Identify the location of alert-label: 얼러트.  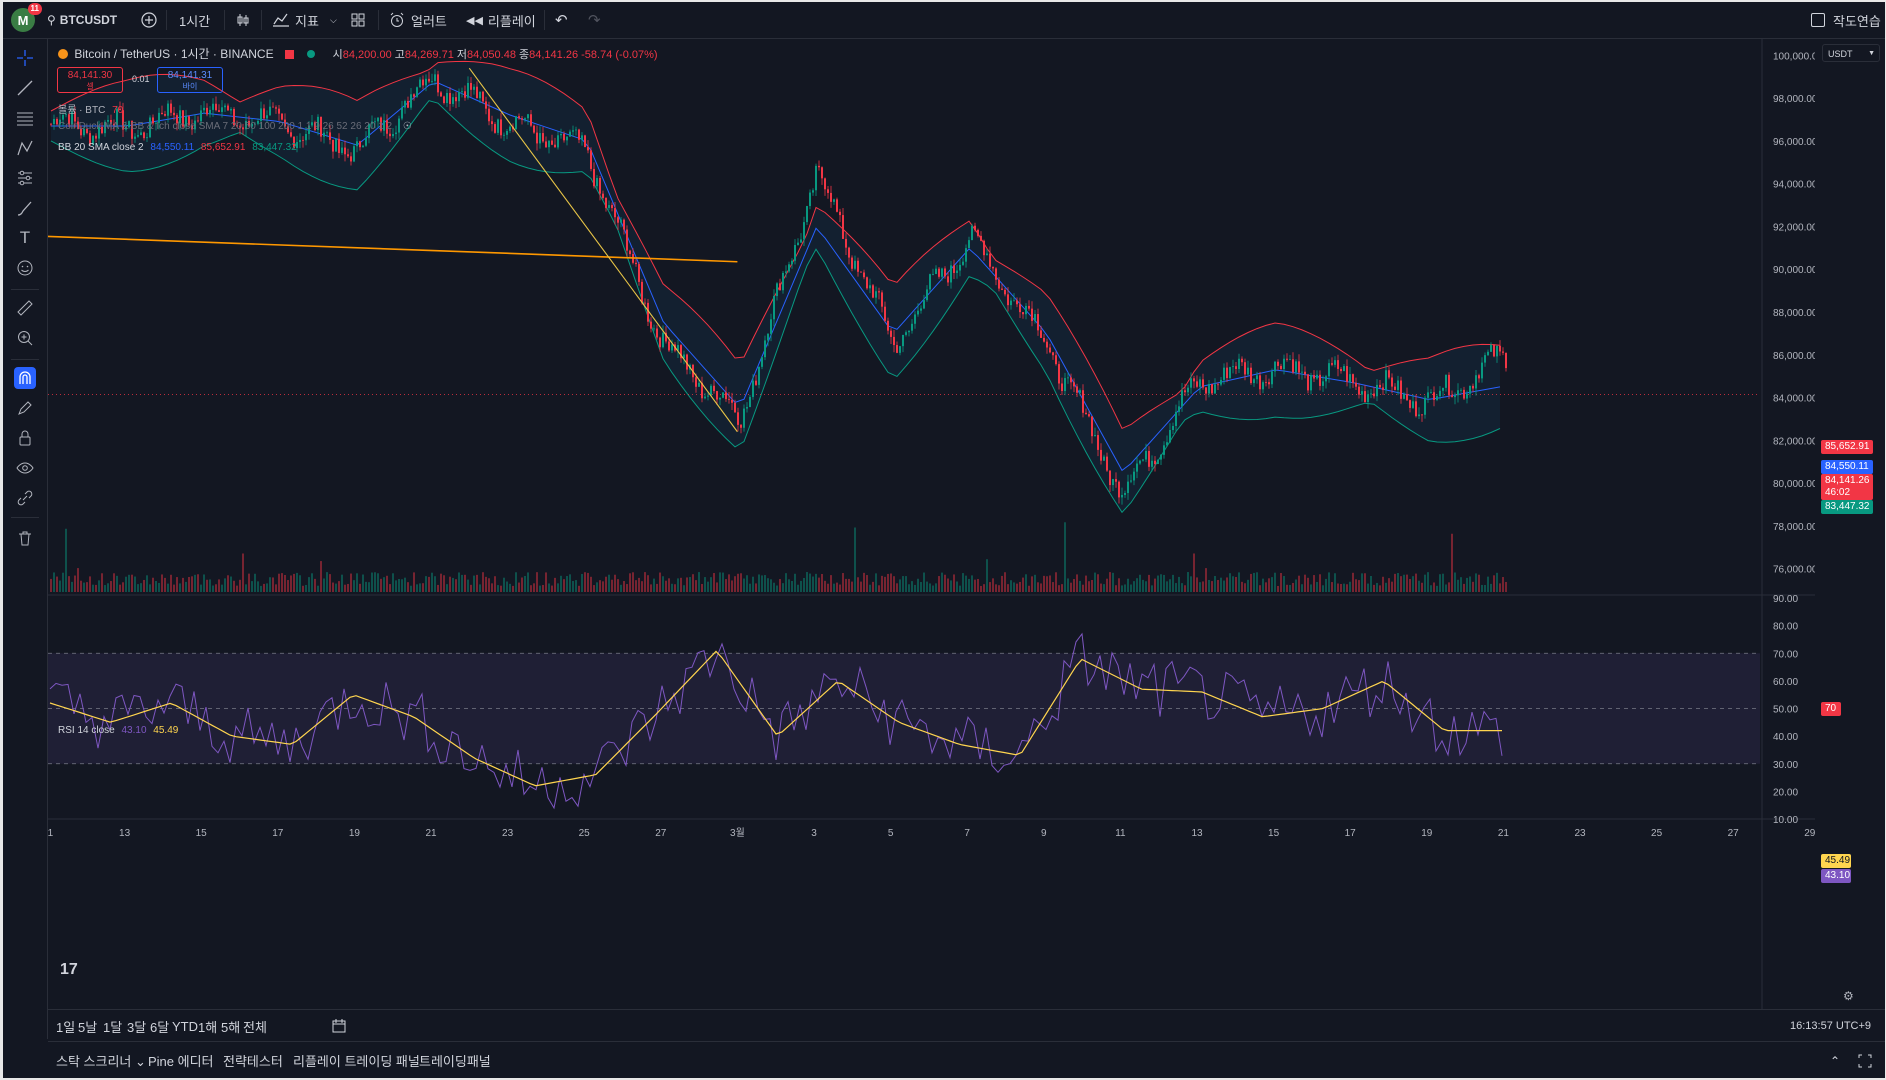
(429, 21).